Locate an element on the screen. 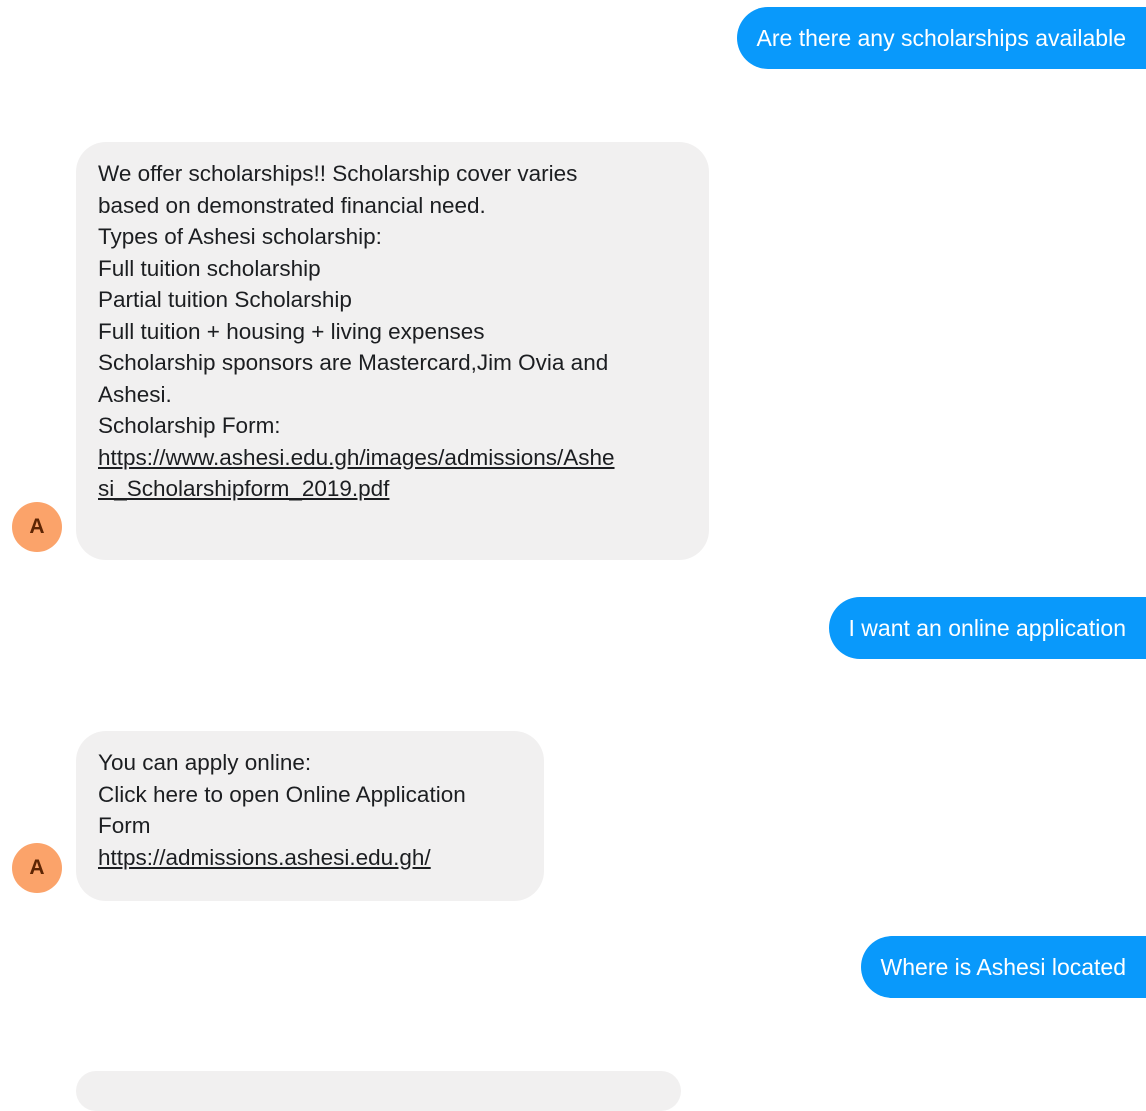 This screenshot has height=1111, width=1146. bot-message-line: Partial tuition Scholarship is located at coordinates (225, 299).